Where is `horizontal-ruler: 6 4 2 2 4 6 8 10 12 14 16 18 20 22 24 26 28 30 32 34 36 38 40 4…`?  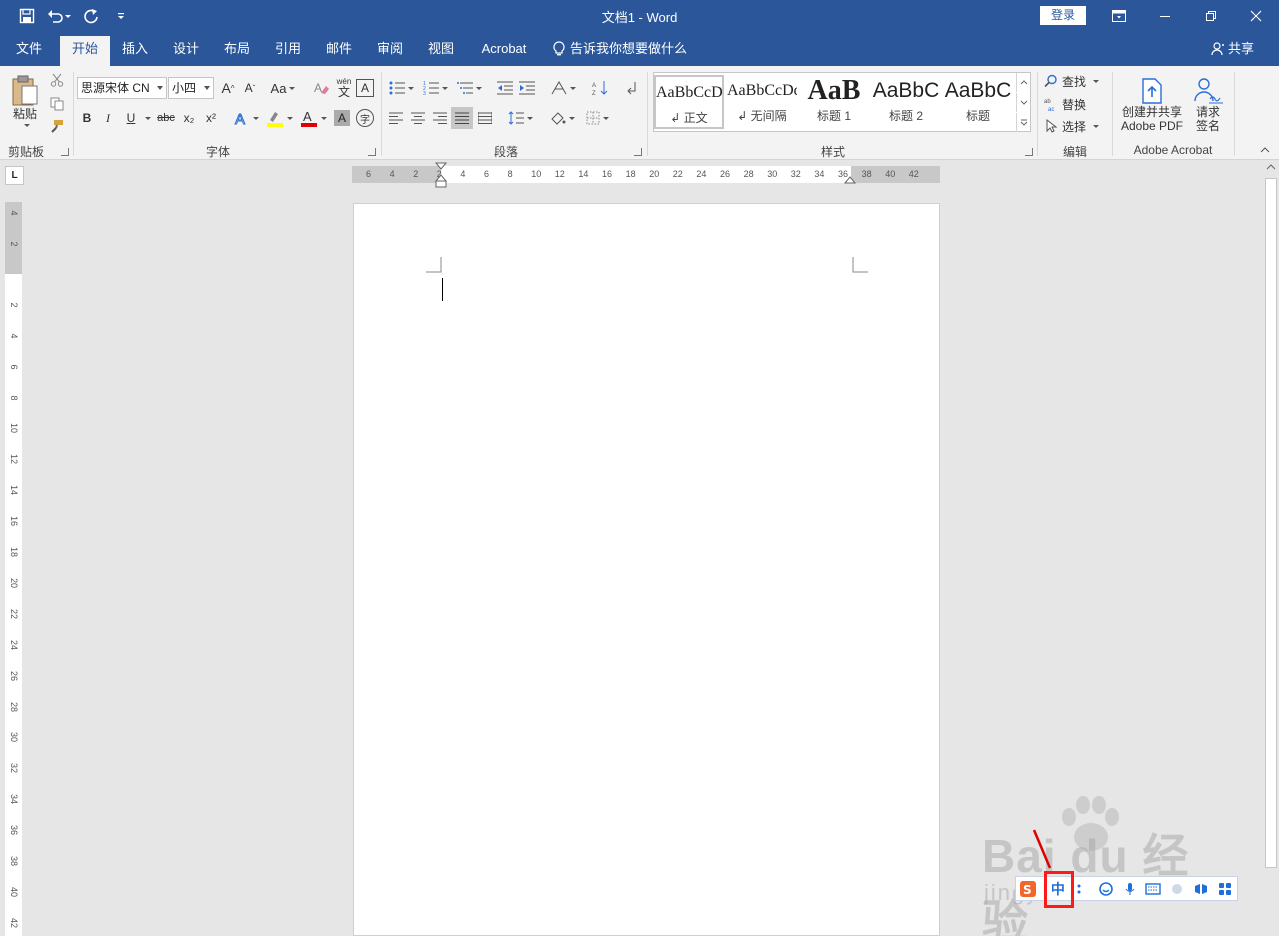
horizontal-ruler: 6 4 2 2 4 6 8 10 12 14 16 18 20 22 24 26 28 30 32 34 36 38 40 4… is located at coordinates (646, 175).